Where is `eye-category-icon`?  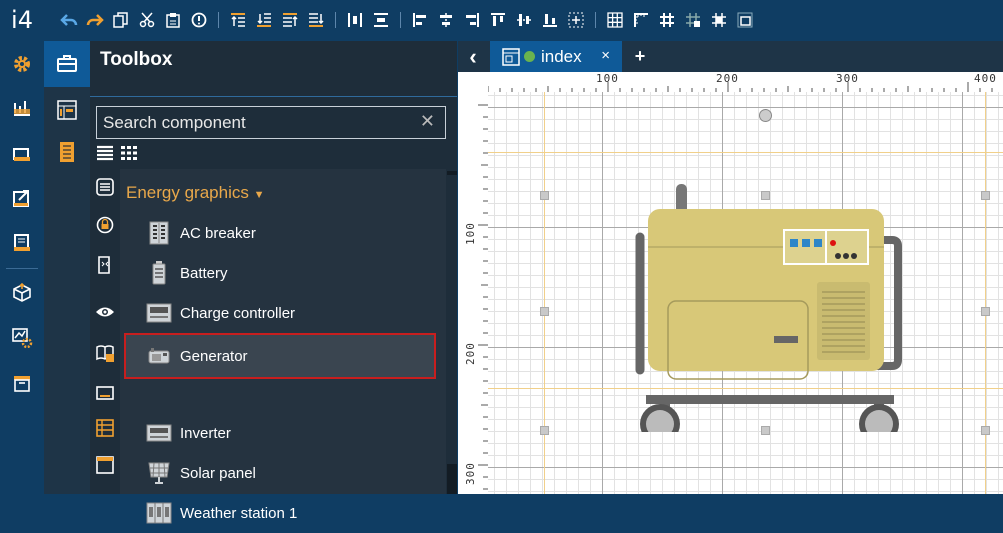 eye-category-icon is located at coordinates (105, 312).